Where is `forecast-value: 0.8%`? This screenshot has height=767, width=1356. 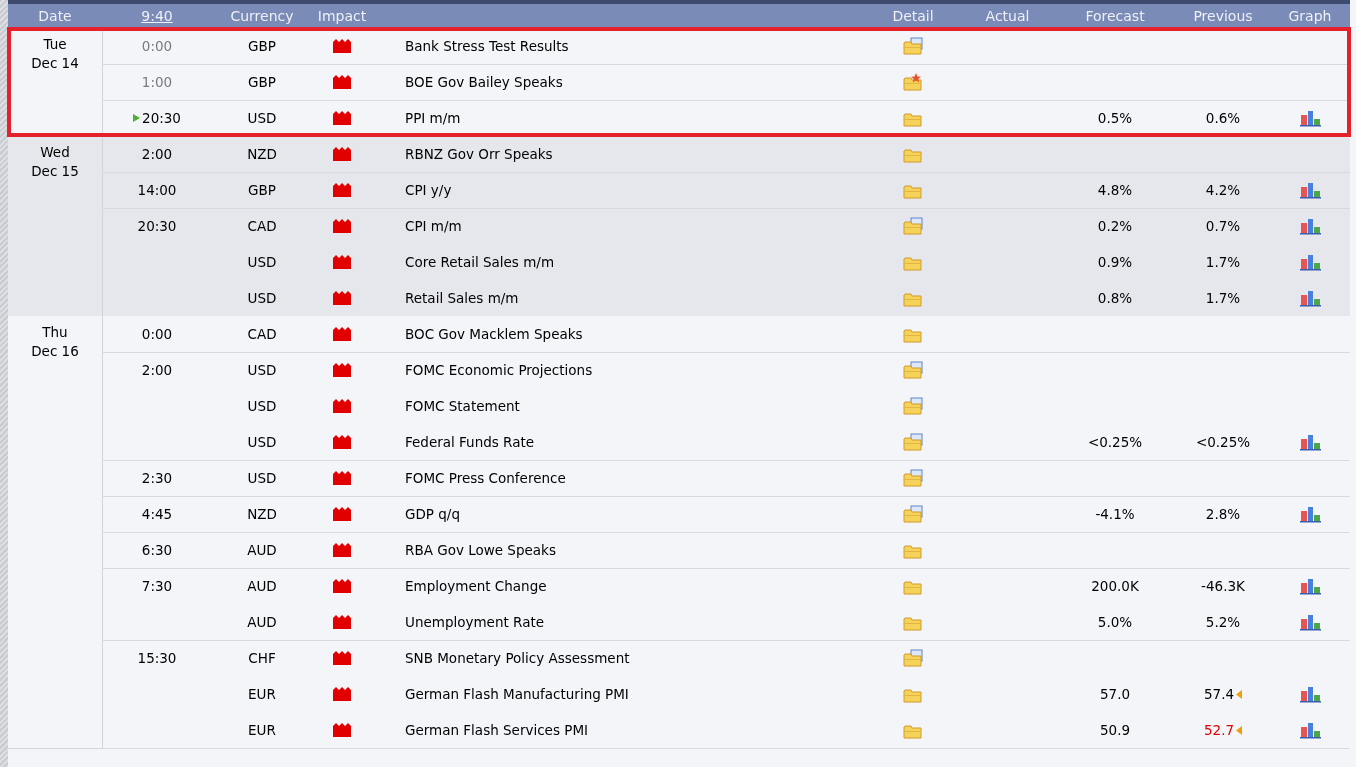
forecast-value: 0.8% is located at coordinates (1115, 297).